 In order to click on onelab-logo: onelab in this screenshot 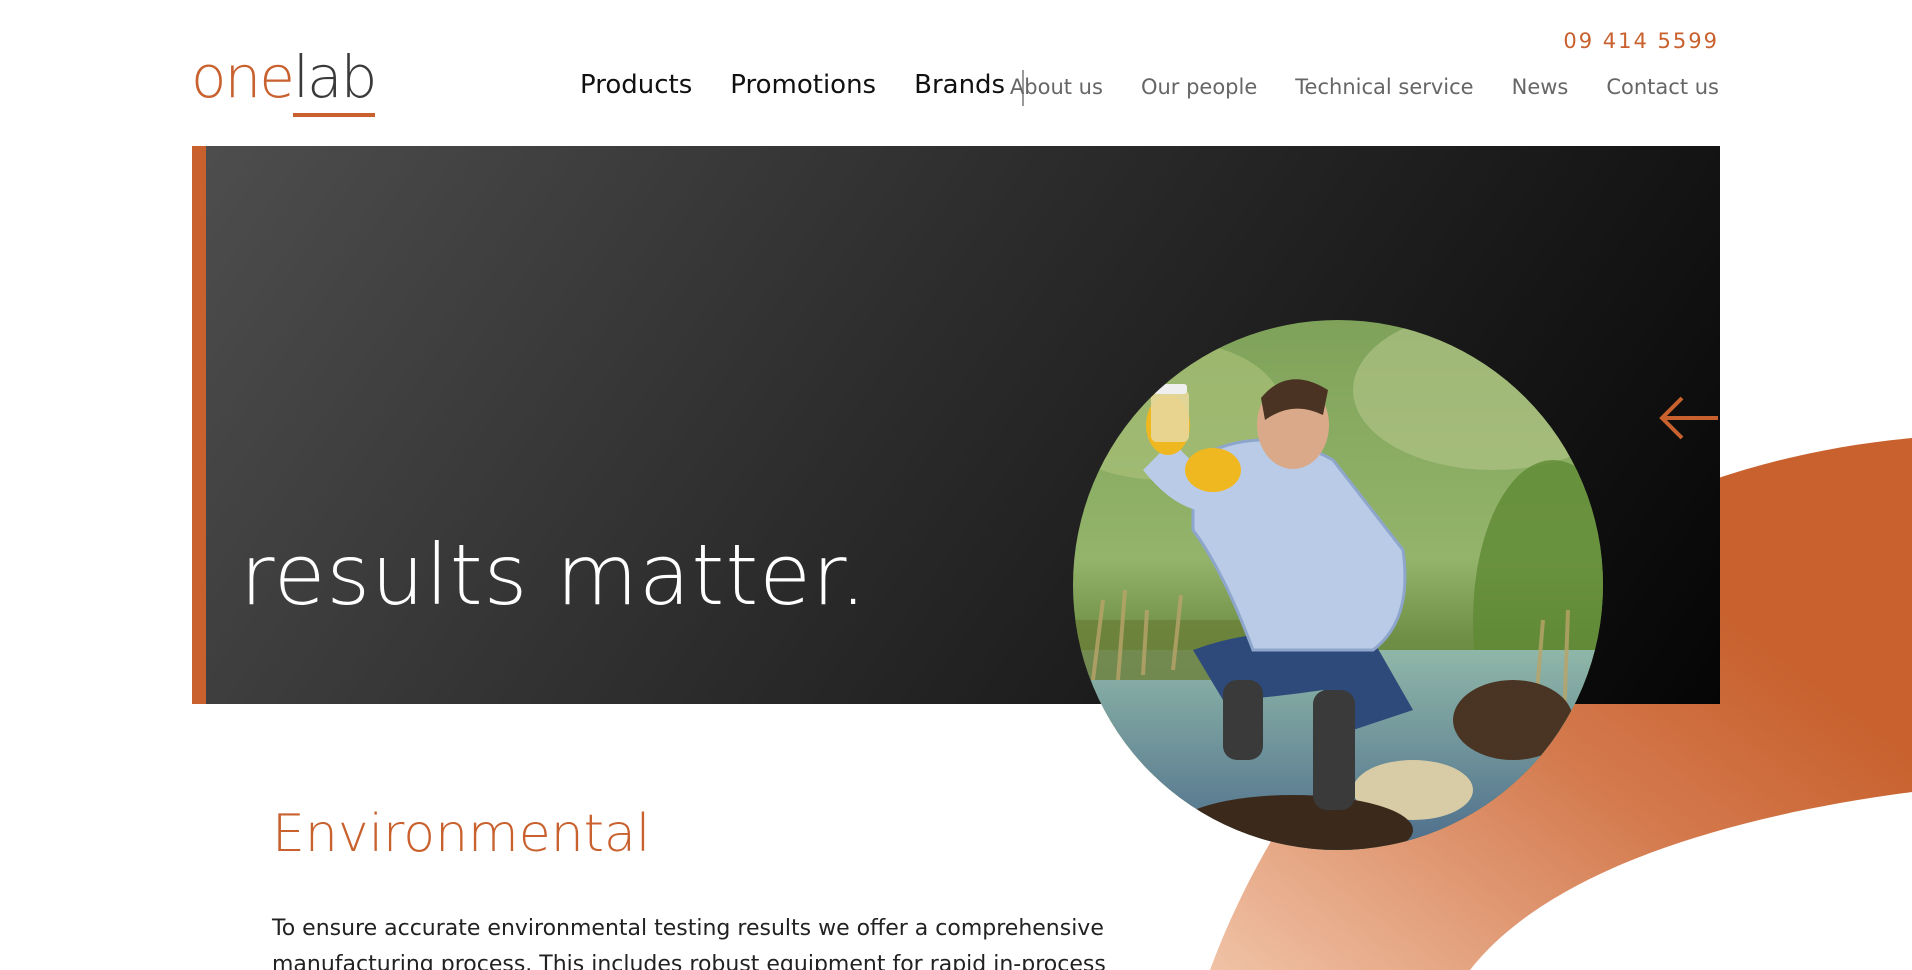, I will do `click(284, 76)`.